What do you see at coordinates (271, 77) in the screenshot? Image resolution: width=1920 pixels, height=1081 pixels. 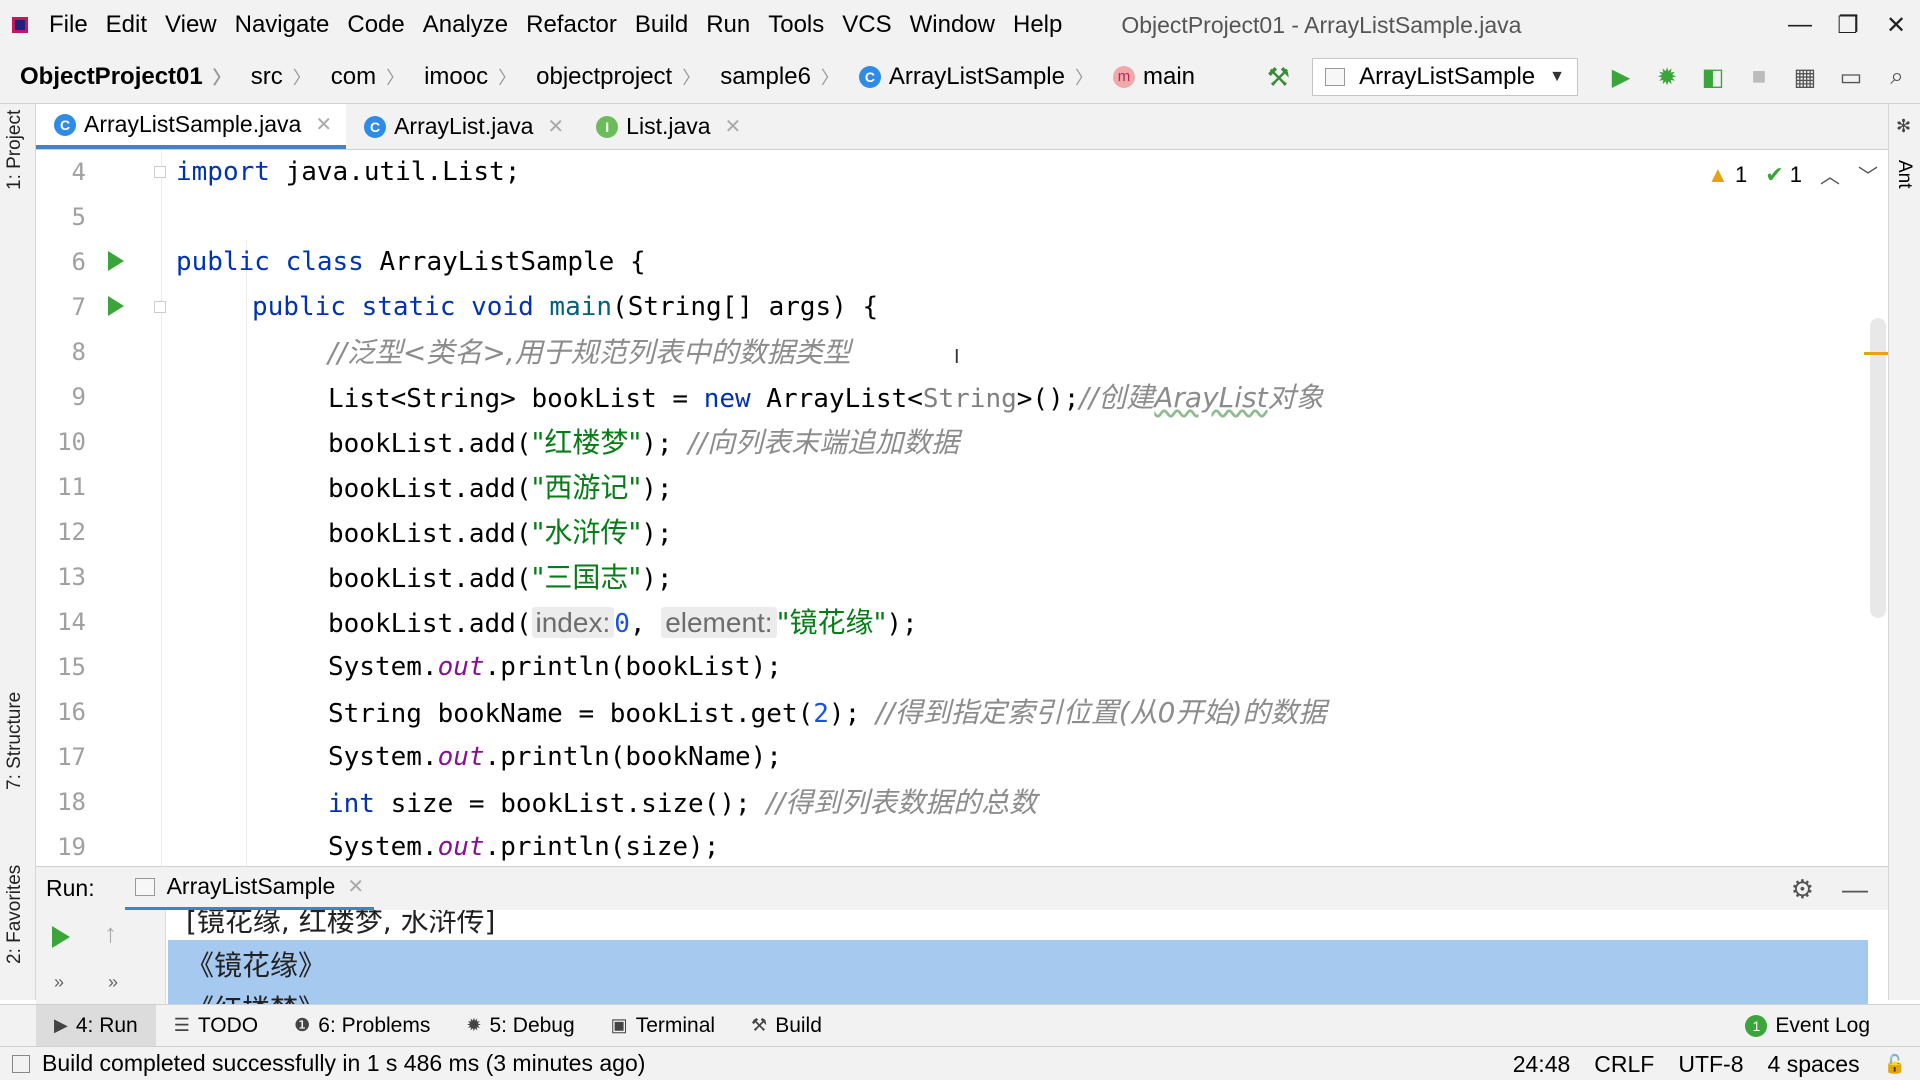 I see `breadcrumb-src: src 〉` at bounding box center [271, 77].